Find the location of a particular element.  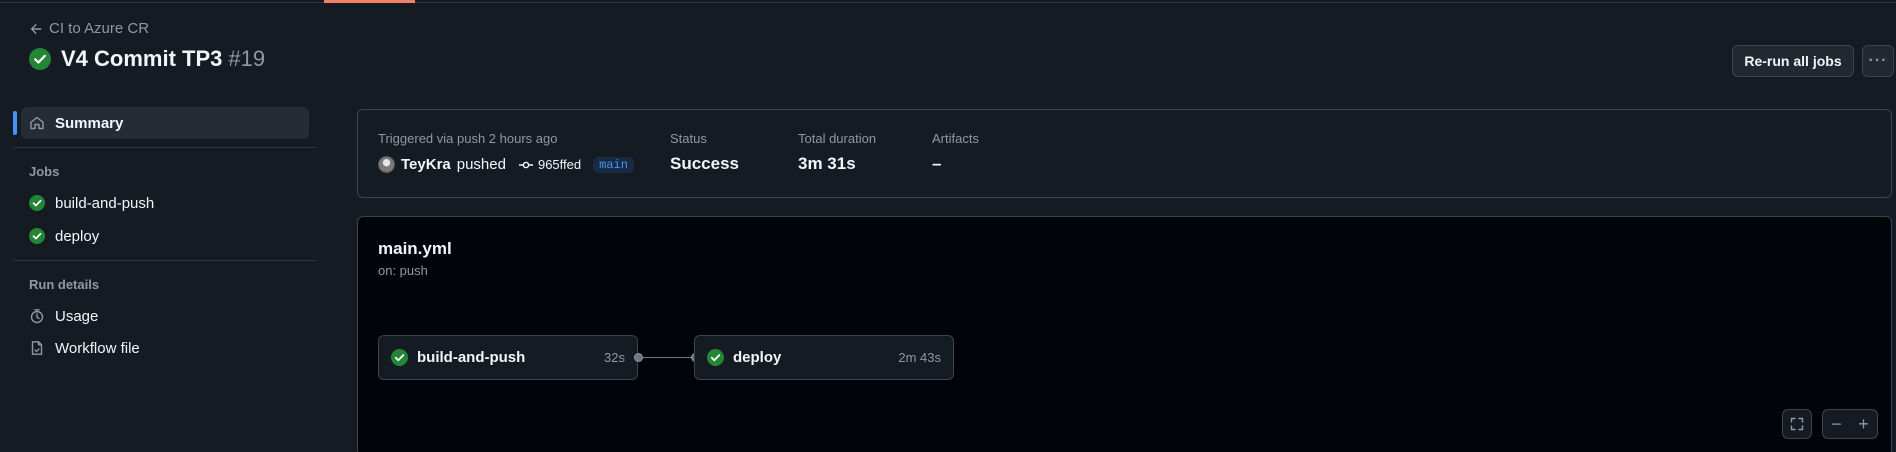

branch-tag: main is located at coordinates (613, 164).